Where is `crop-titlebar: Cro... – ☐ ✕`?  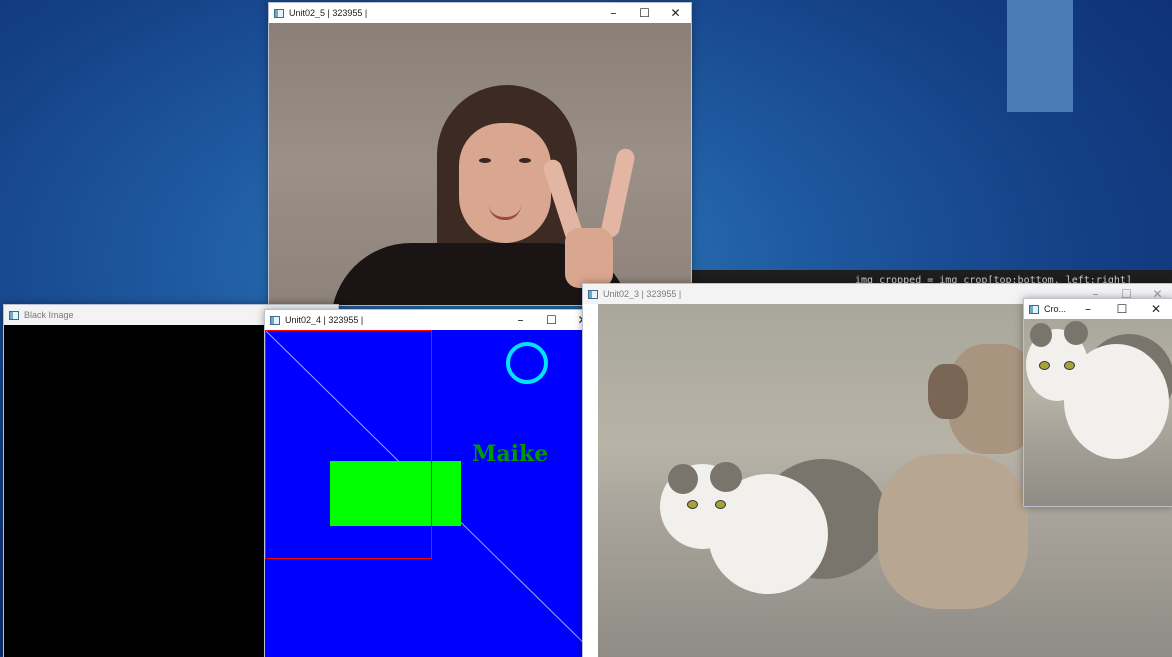 crop-titlebar: Cro... – ☐ ✕ is located at coordinates (1098, 309).